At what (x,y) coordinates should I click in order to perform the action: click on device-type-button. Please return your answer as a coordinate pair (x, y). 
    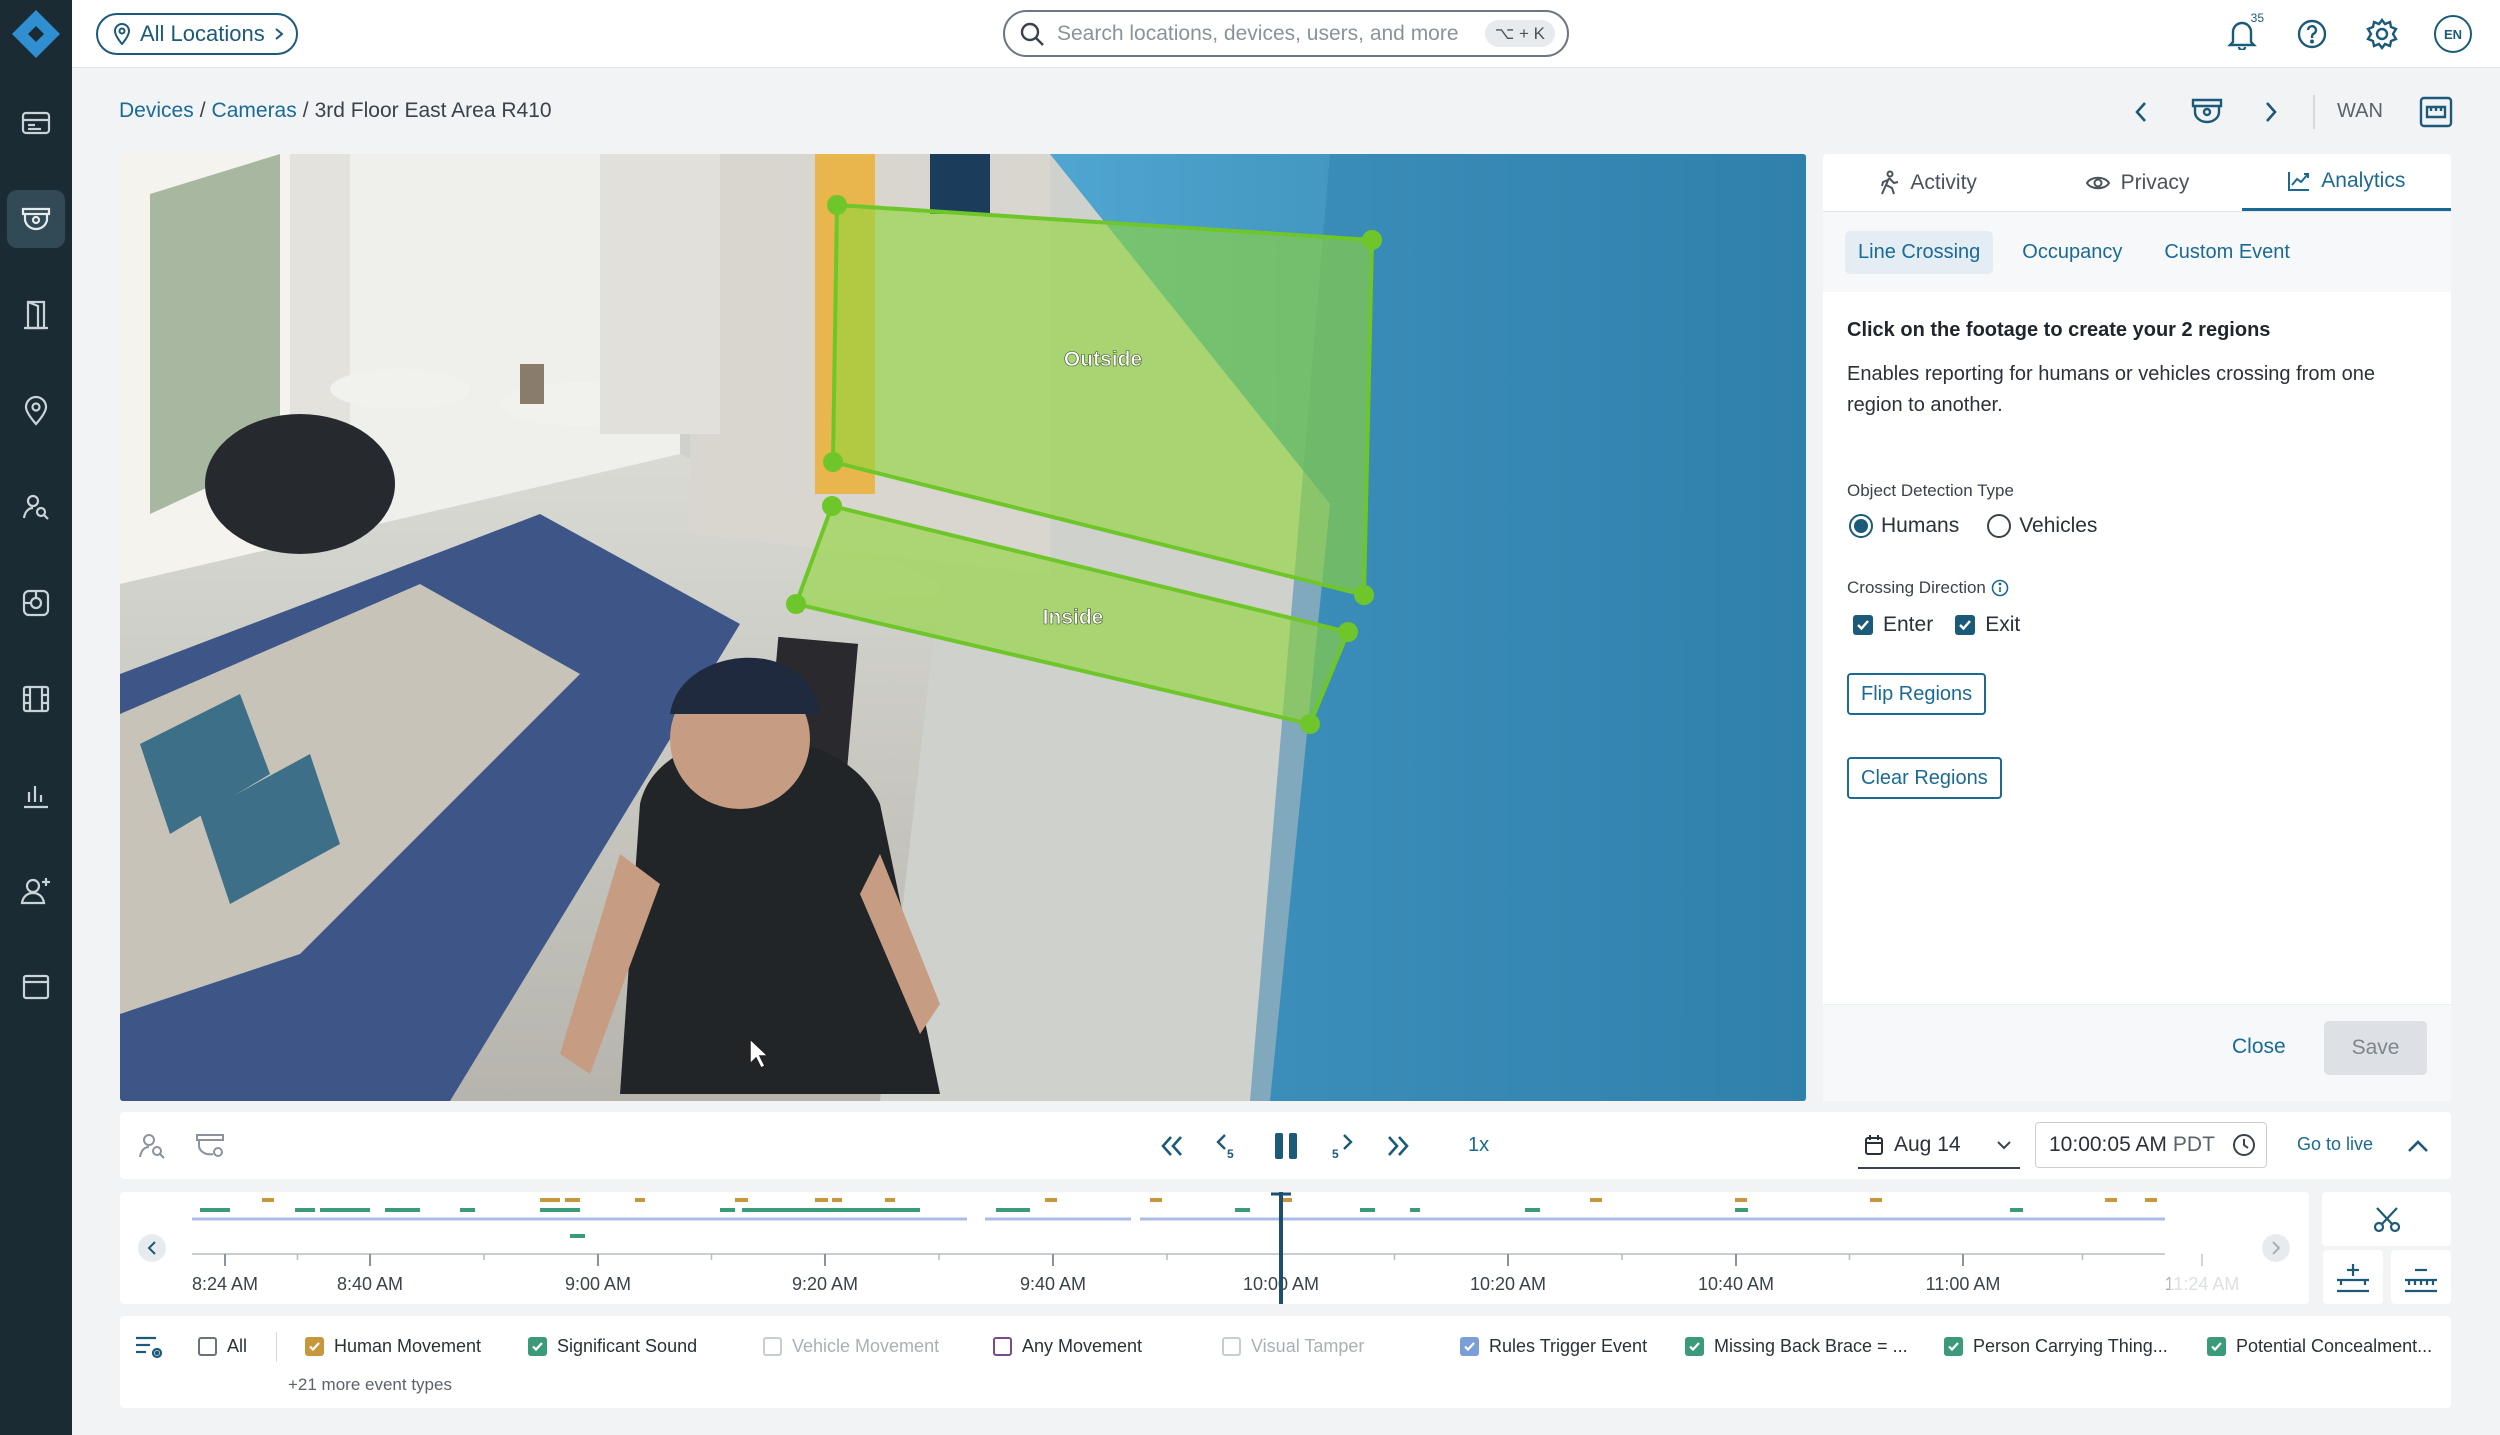
    Looking at the image, I should click on (2207, 112).